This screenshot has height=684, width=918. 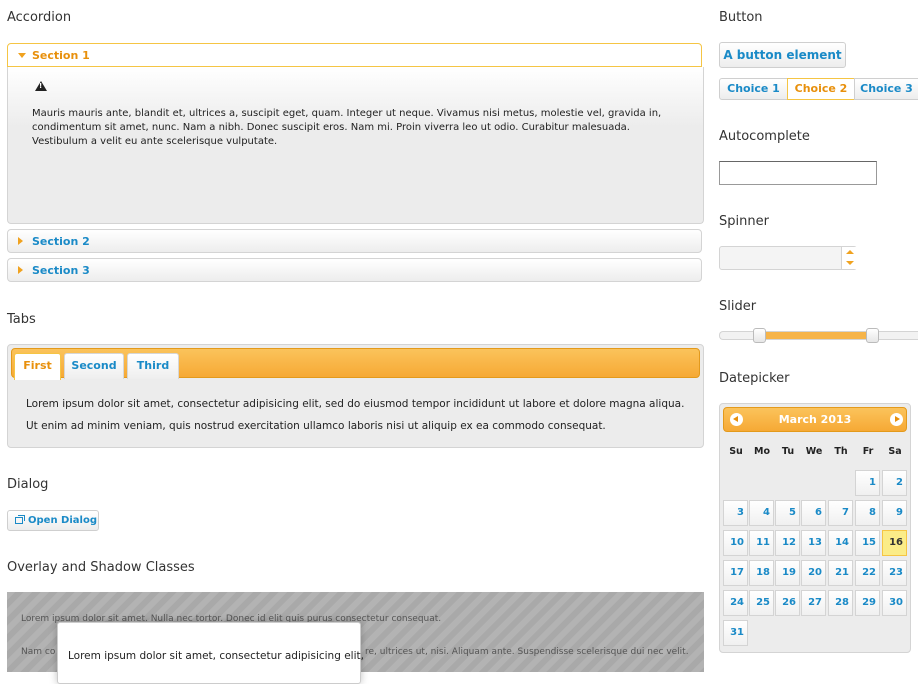 What do you see at coordinates (735, 543) in the screenshot?
I see `day-cell: 10` at bounding box center [735, 543].